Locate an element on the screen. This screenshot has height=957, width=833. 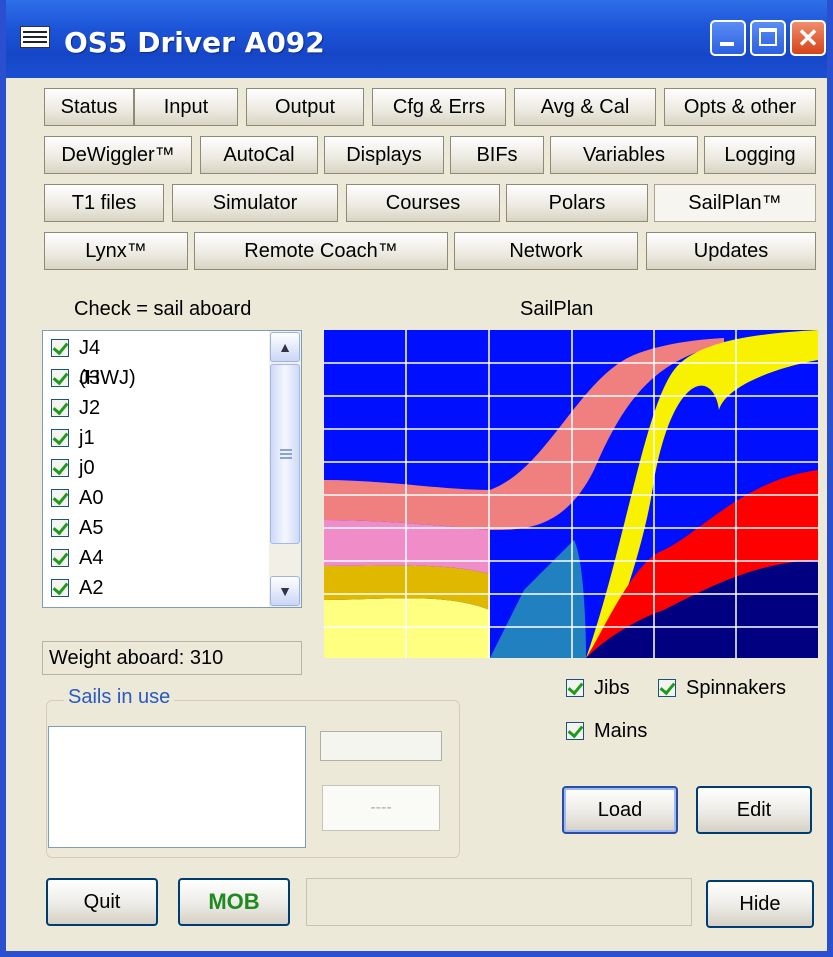
sail-list: J4 (HWJ) J3 J2 j1 j0 A0 A5 A4 A2 ▲ ▼ is located at coordinates (172, 469).